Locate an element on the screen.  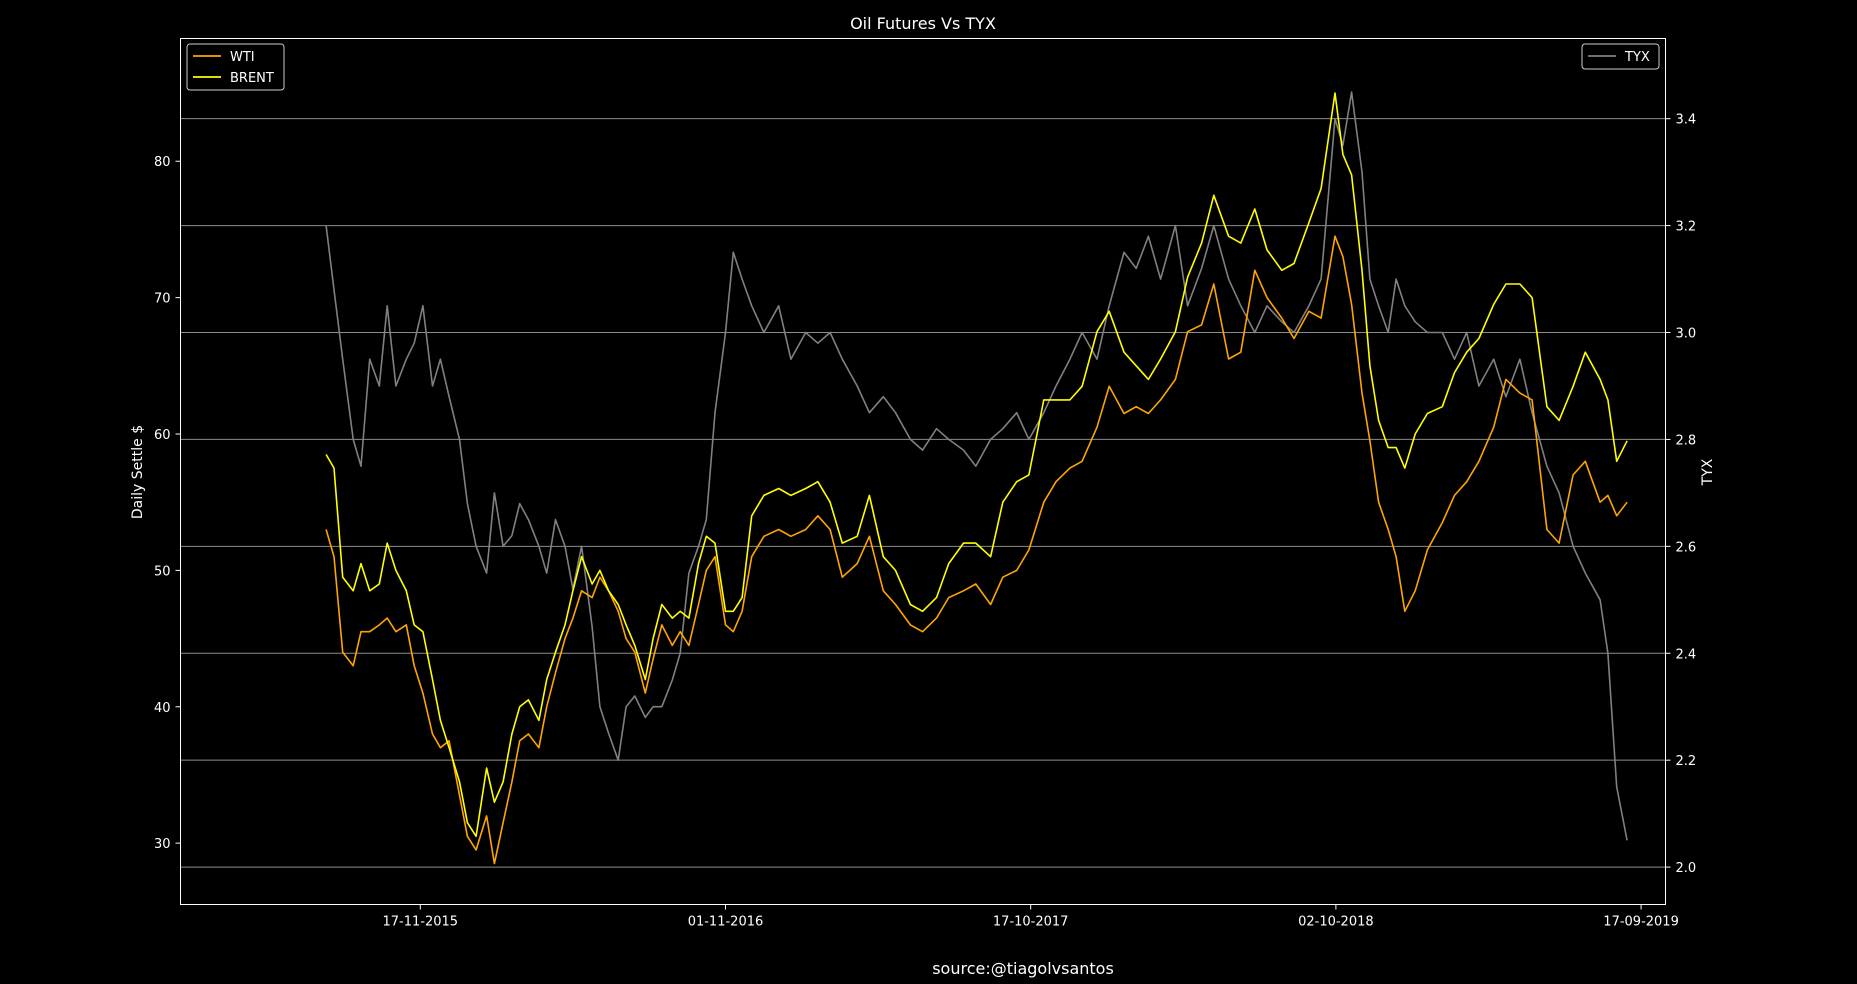
chart-title: Oil Futures Vs TYX is located at coordinates (923, 23).